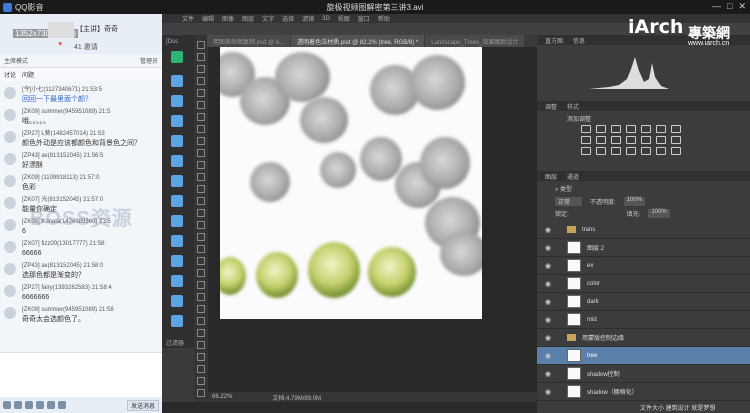  What do you see at coordinates (643, 266) in the screenshot?
I see `layer-row: ◉ ex` at bounding box center [643, 266].